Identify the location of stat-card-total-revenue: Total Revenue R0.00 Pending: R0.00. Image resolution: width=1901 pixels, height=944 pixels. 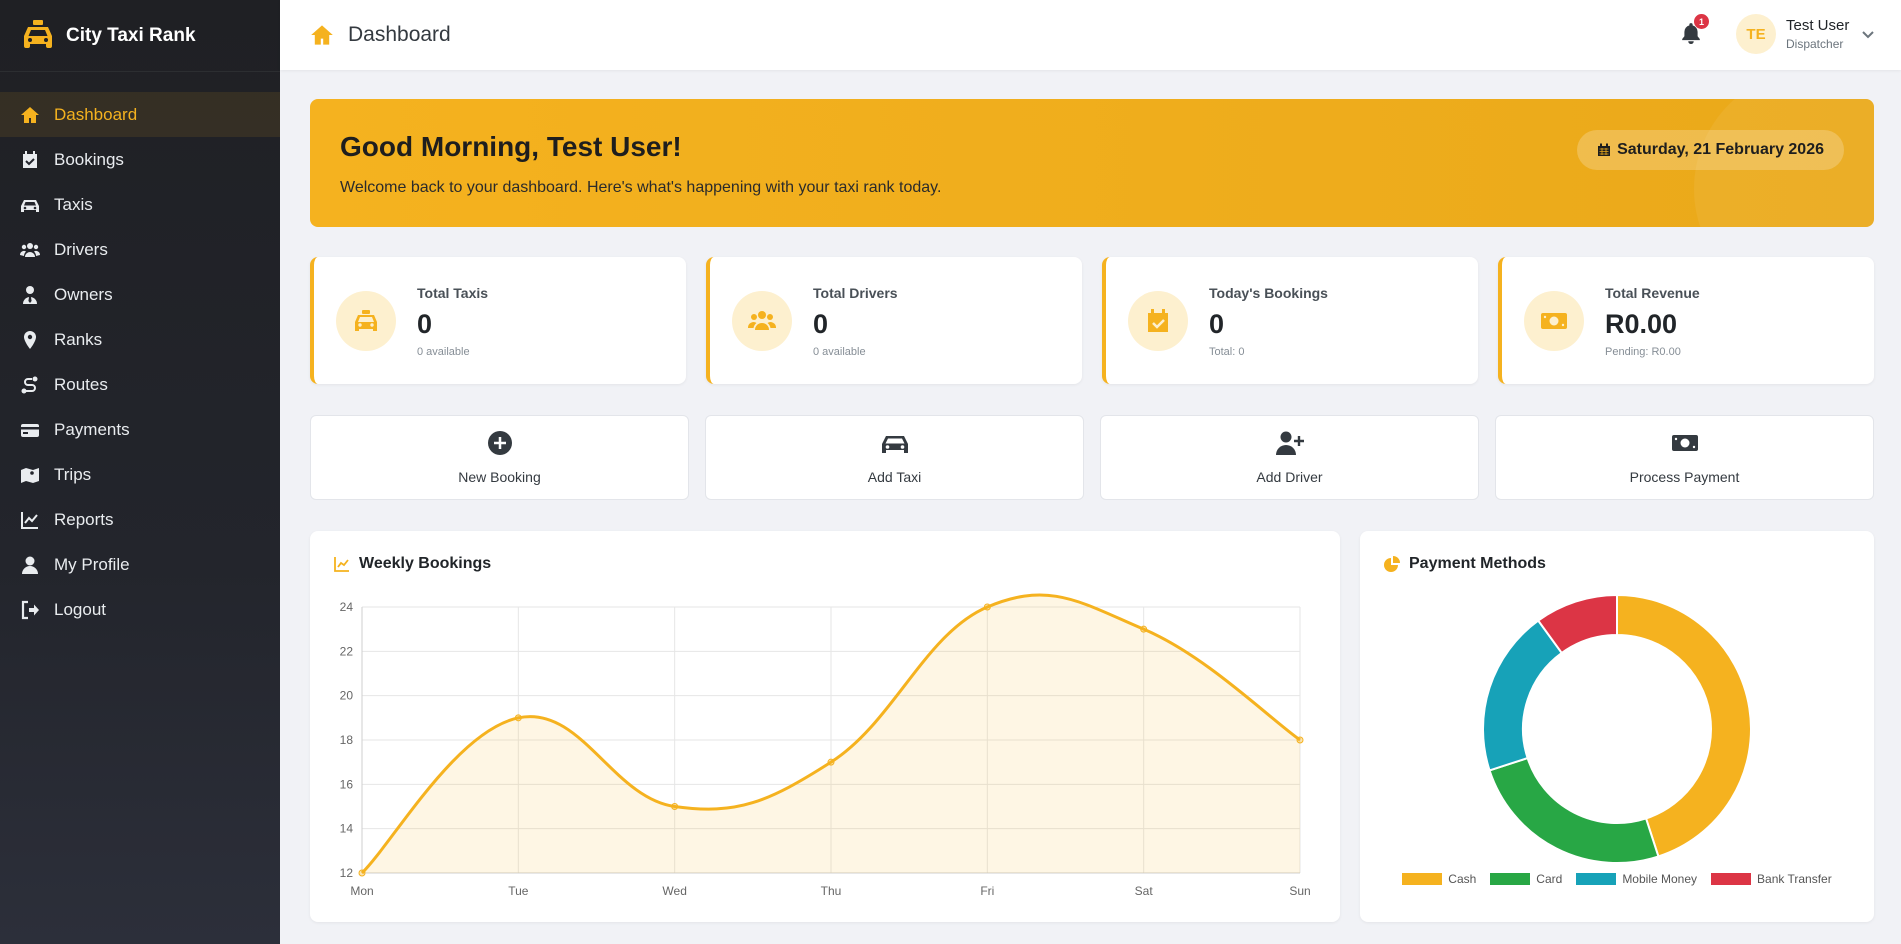
(1686, 320).